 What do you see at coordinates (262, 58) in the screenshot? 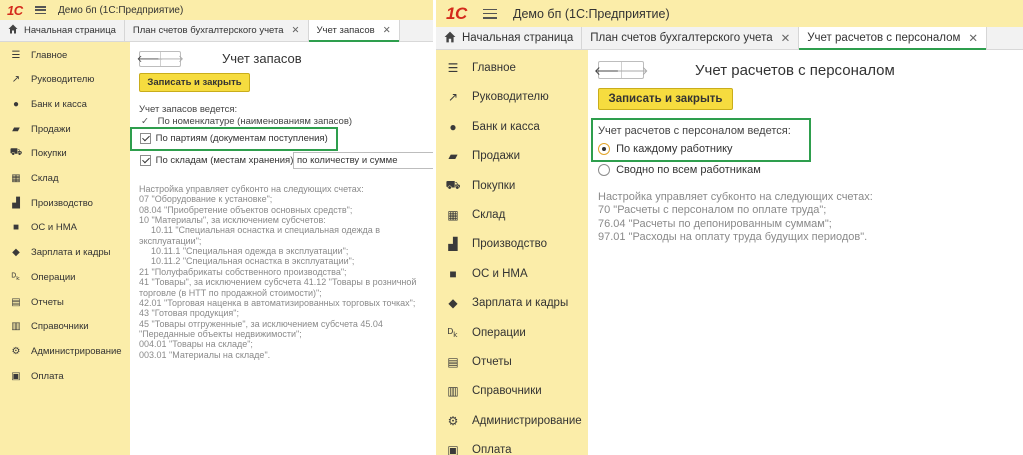
I see `form-title: Учет запасов` at bounding box center [262, 58].